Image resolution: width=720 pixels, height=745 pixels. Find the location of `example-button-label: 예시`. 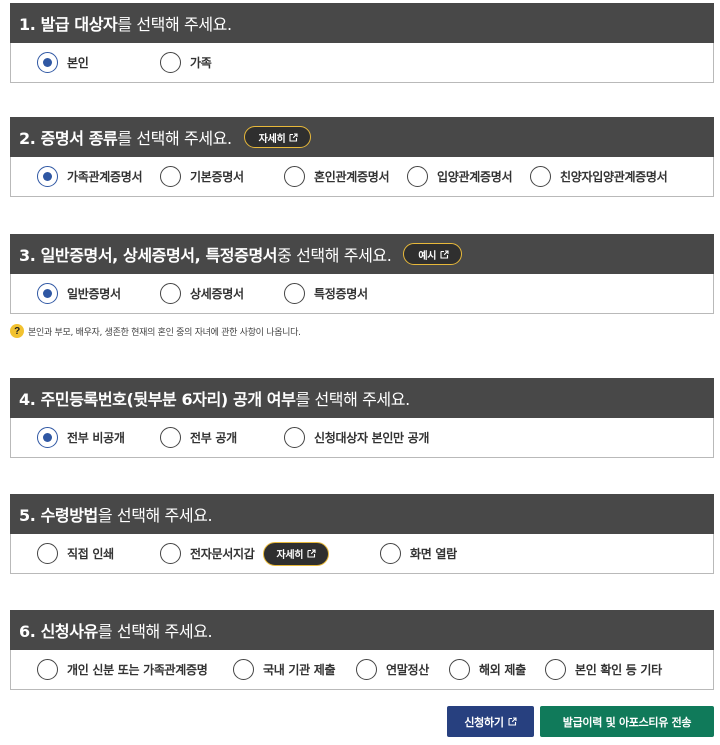

example-button-label: 예시 is located at coordinates (427, 256).